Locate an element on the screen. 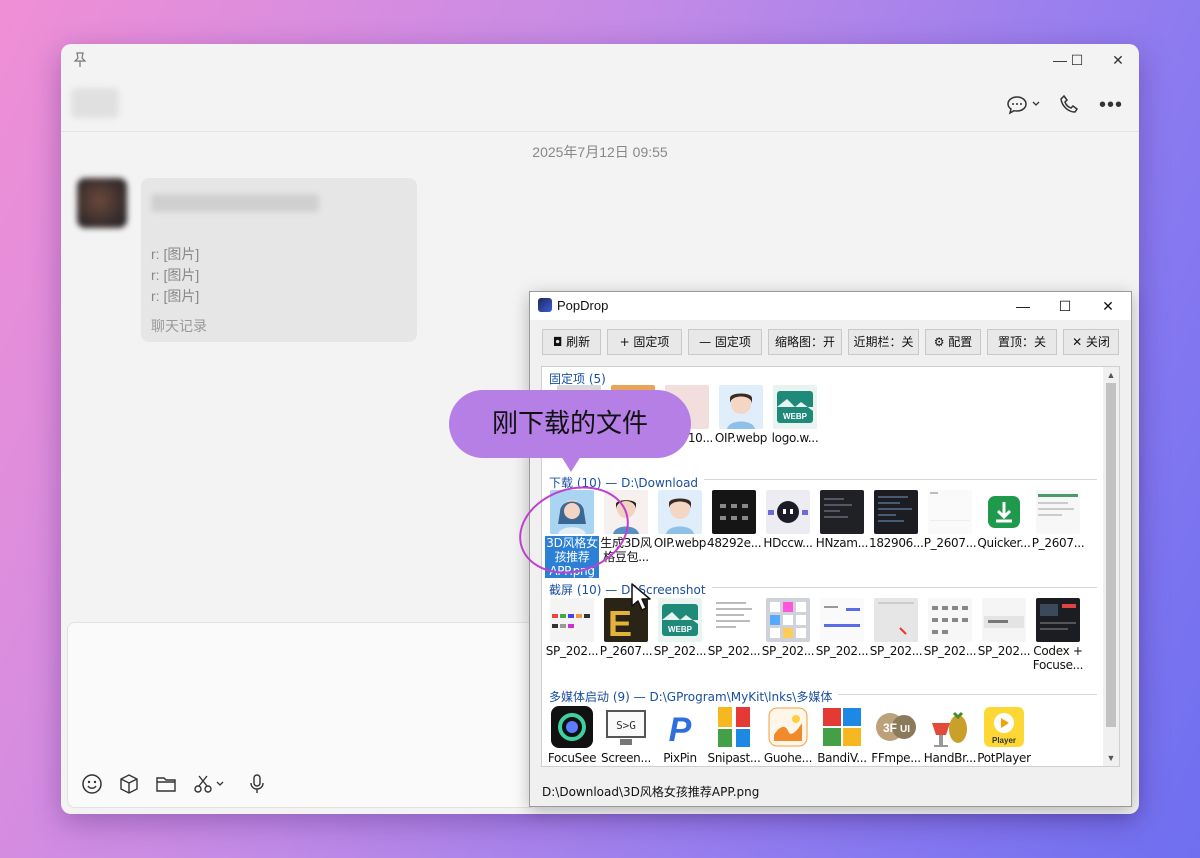  svg-text: S>G is located at coordinates (626, 725).